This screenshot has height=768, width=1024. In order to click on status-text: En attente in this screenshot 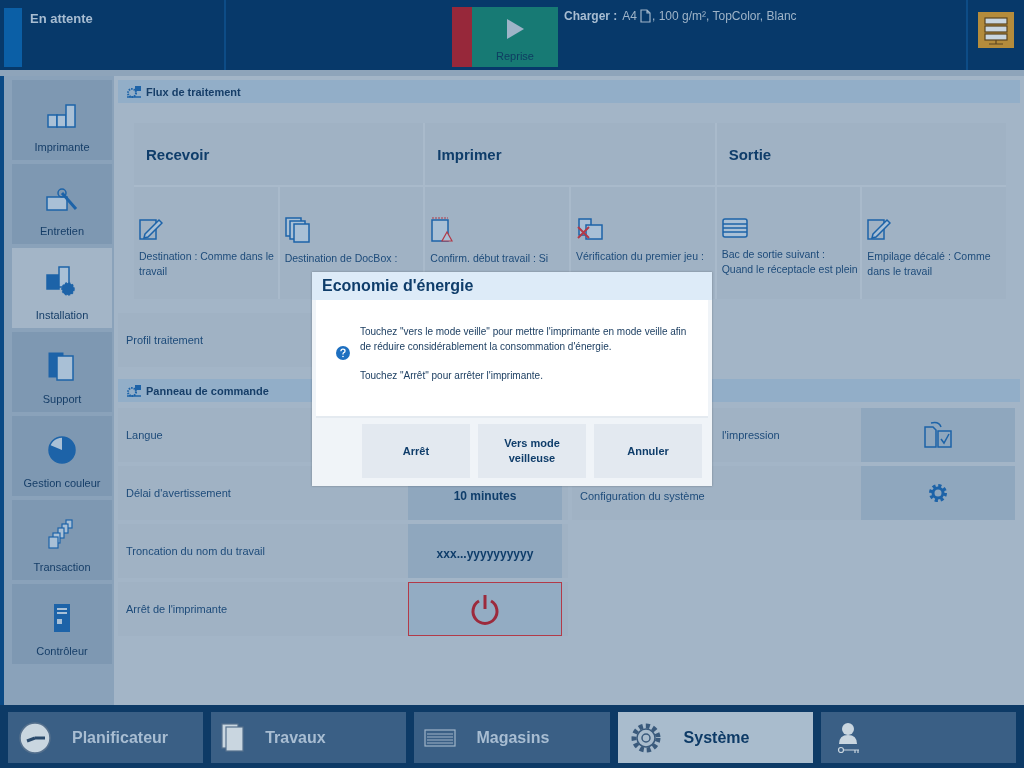, I will do `click(61, 18)`.